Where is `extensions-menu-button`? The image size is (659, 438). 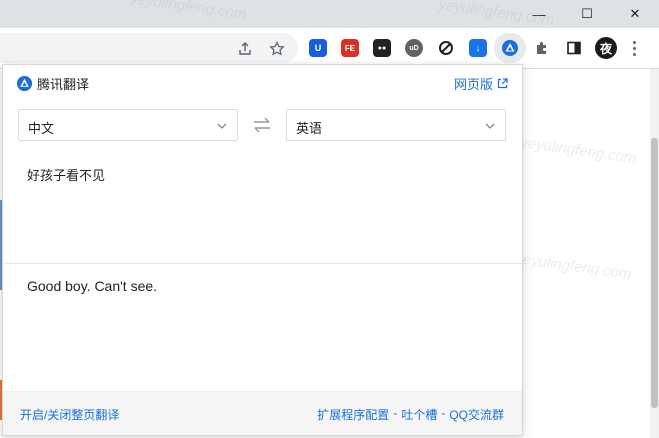 extensions-menu-button is located at coordinates (542, 48).